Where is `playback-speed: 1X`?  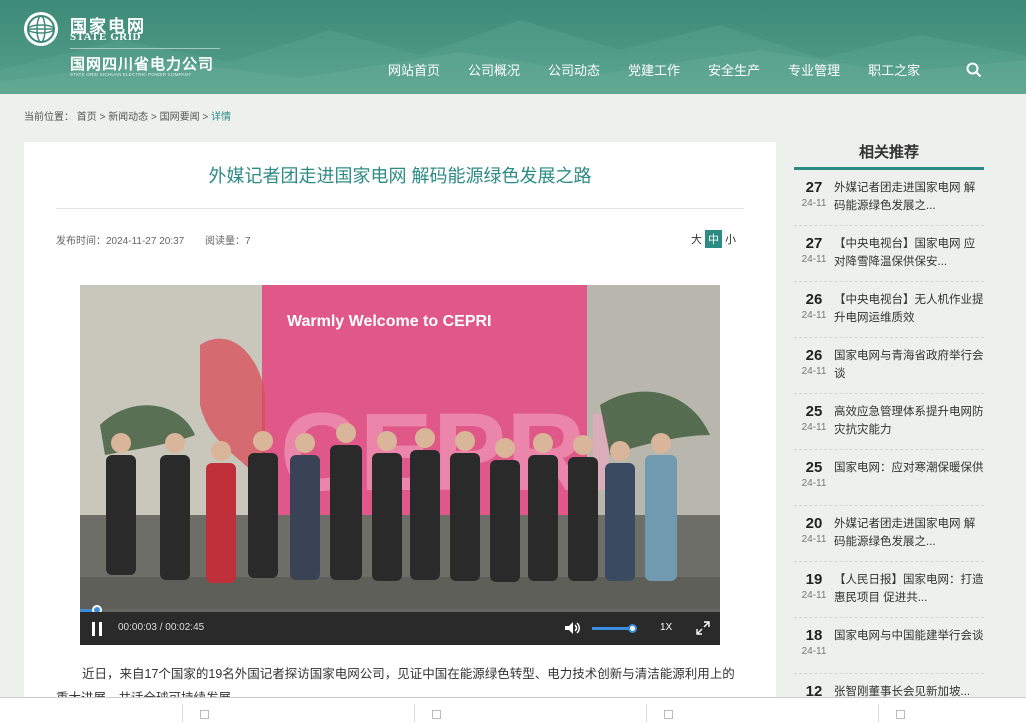 playback-speed: 1X is located at coordinates (666, 627).